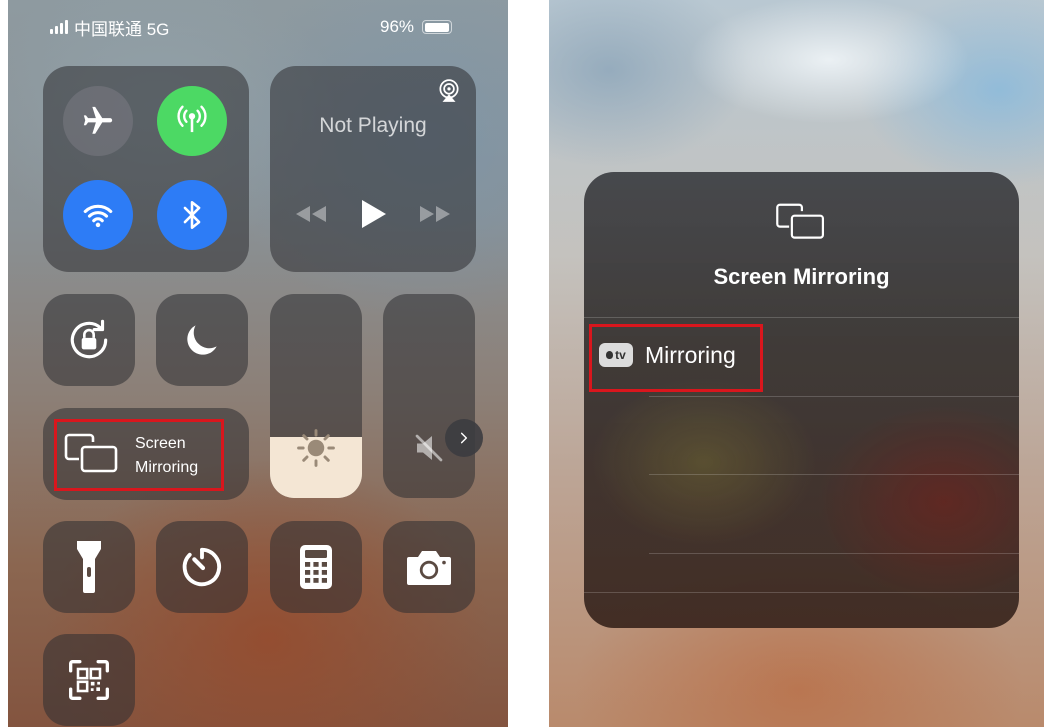 This screenshot has width=1044, height=727. What do you see at coordinates (416, 27) in the screenshot?
I see `status-bar-right: 96%` at bounding box center [416, 27].